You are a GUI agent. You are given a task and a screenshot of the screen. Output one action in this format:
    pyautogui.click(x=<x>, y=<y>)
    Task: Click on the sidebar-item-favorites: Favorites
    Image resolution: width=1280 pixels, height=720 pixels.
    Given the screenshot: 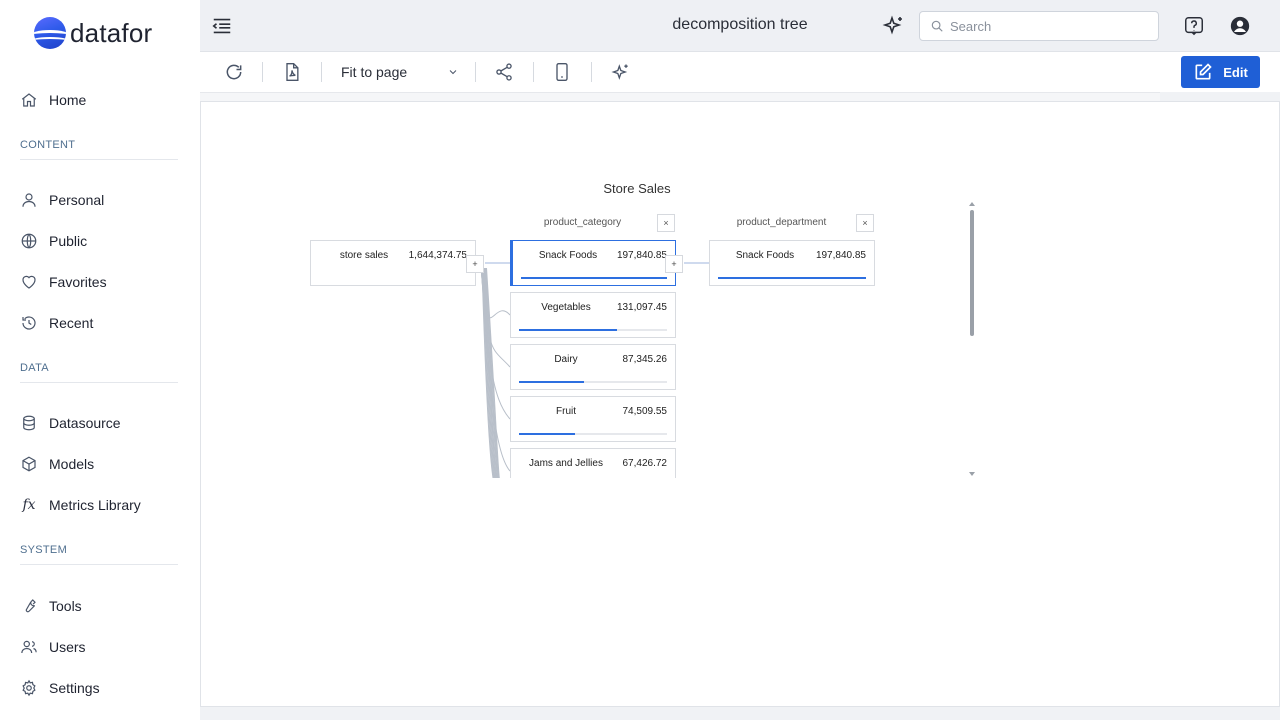 What is the action you would take?
    pyautogui.click(x=63, y=282)
    